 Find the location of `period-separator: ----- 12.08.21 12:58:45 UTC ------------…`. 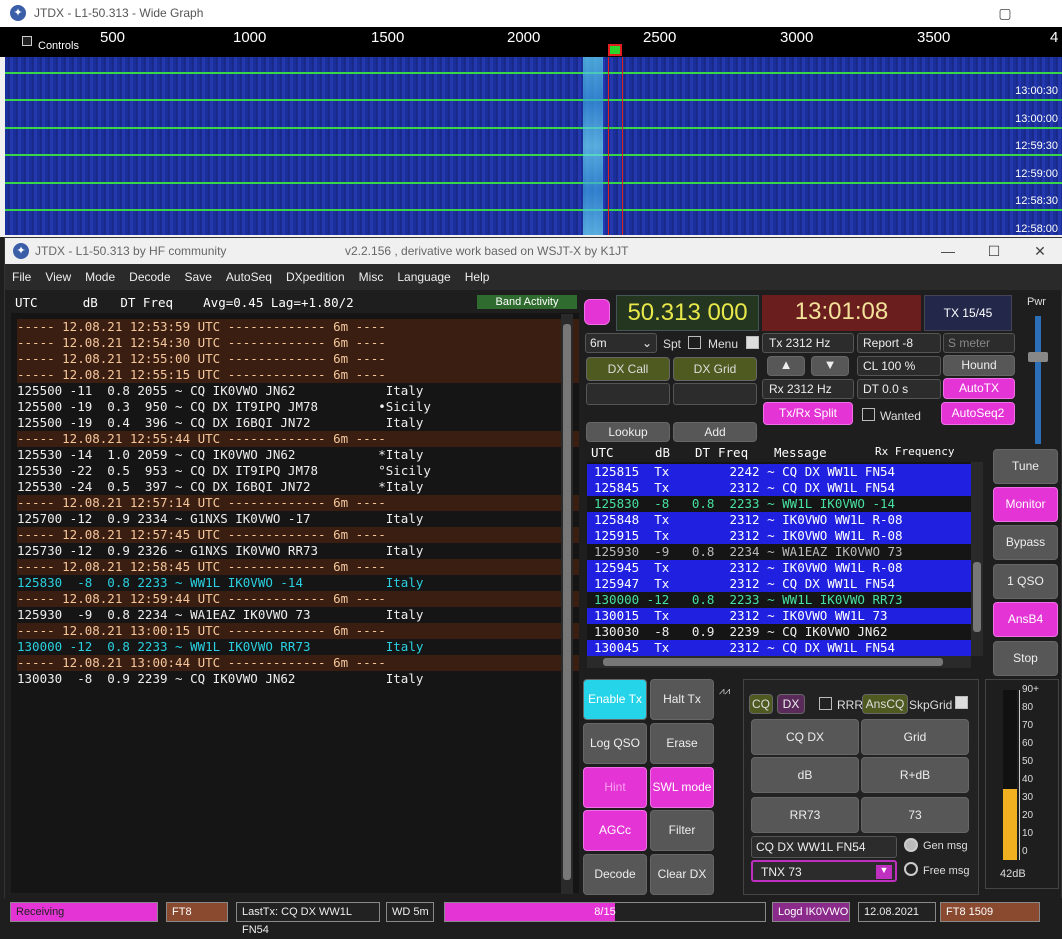

period-separator: ----- 12.08.21 12:58:45 UTC ------------… is located at coordinates (298, 567).